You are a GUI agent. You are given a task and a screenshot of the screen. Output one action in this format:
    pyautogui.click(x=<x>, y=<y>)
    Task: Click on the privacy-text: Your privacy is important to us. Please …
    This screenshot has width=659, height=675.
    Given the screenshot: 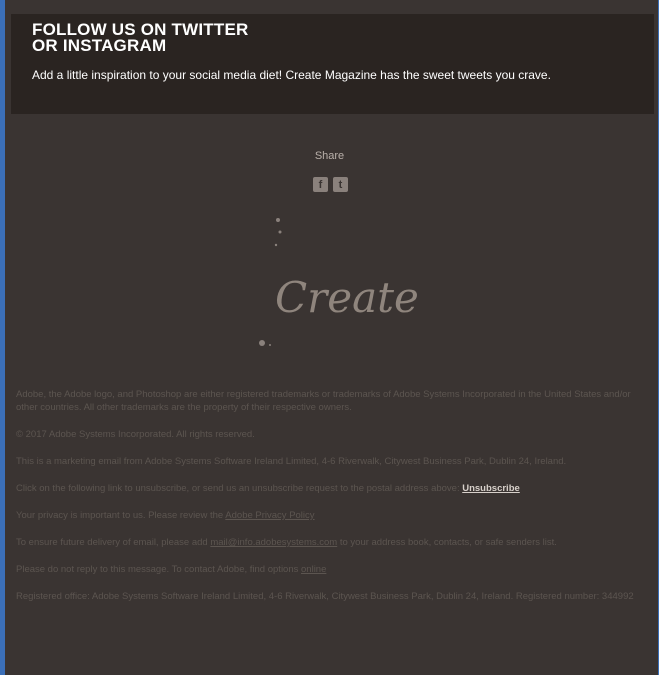 What is the action you would take?
    pyautogui.click(x=120, y=515)
    